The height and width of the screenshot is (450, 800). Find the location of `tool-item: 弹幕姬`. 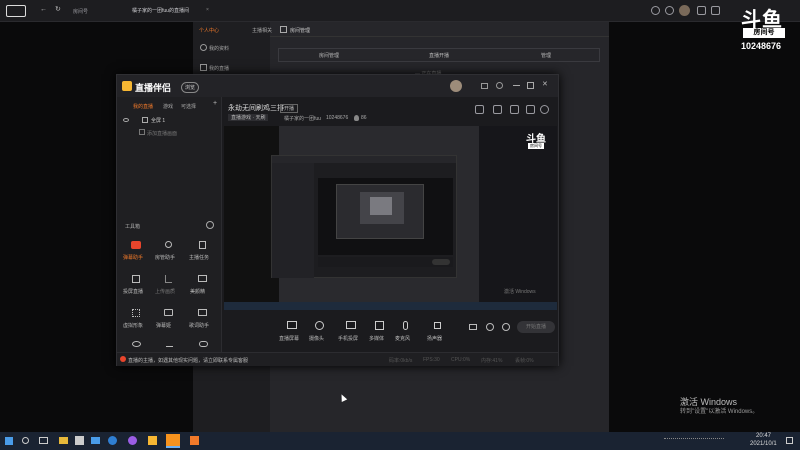

tool-item: 弹幕姬 is located at coordinates (169, 321).